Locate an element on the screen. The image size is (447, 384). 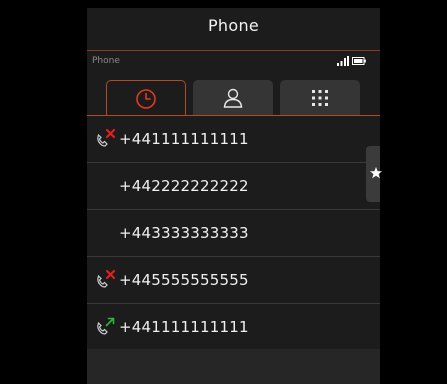
bottom-bar is located at coordinates (233, 366).